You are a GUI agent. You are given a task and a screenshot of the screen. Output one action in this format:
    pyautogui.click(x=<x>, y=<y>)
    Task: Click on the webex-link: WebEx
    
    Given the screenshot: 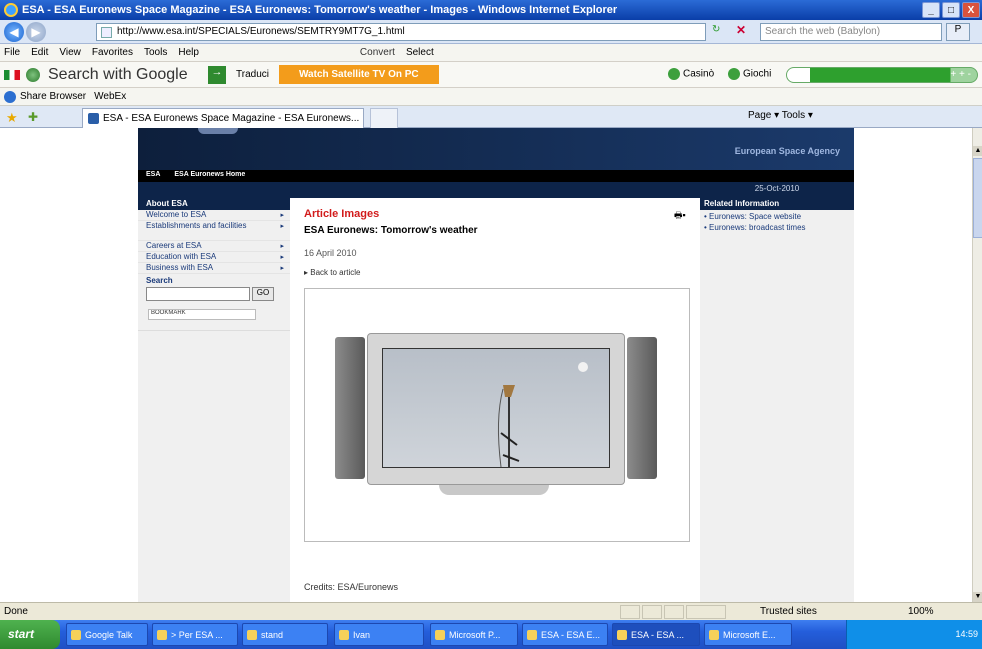 What is the action you would take?
    pyautogui.click(x=110, y=96)
    